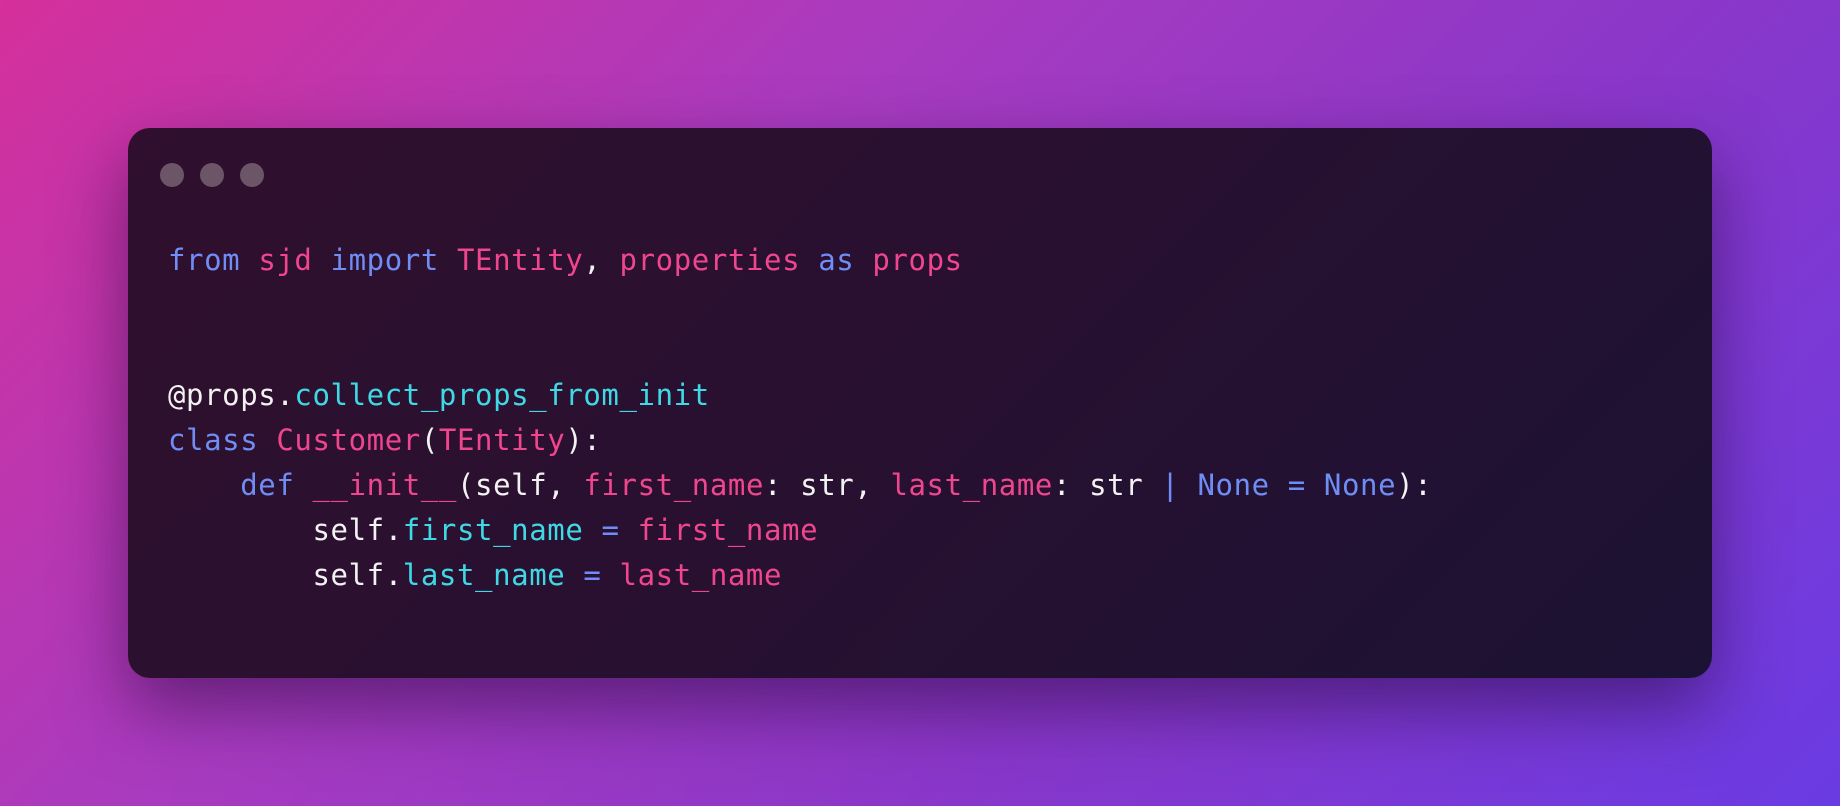 Image resolution: width=1840 pixels, height=806 pixels. Describe the element at coordinates (710, 260) in the screenshot. I see `code-token: properties` at that location.